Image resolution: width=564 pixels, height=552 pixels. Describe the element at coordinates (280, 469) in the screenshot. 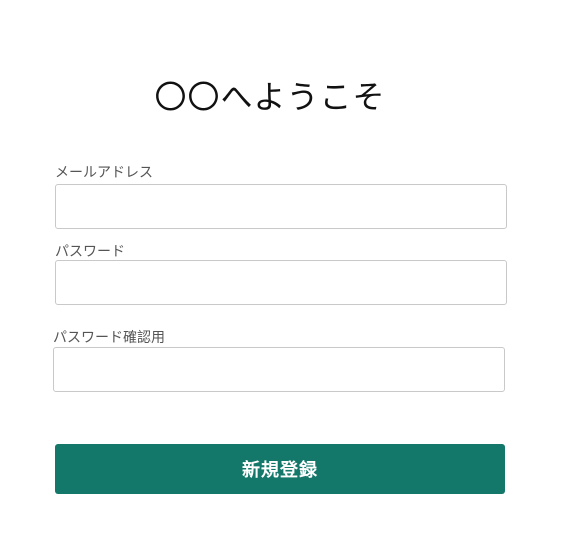

I see `register-button: 新規登録` at that location.